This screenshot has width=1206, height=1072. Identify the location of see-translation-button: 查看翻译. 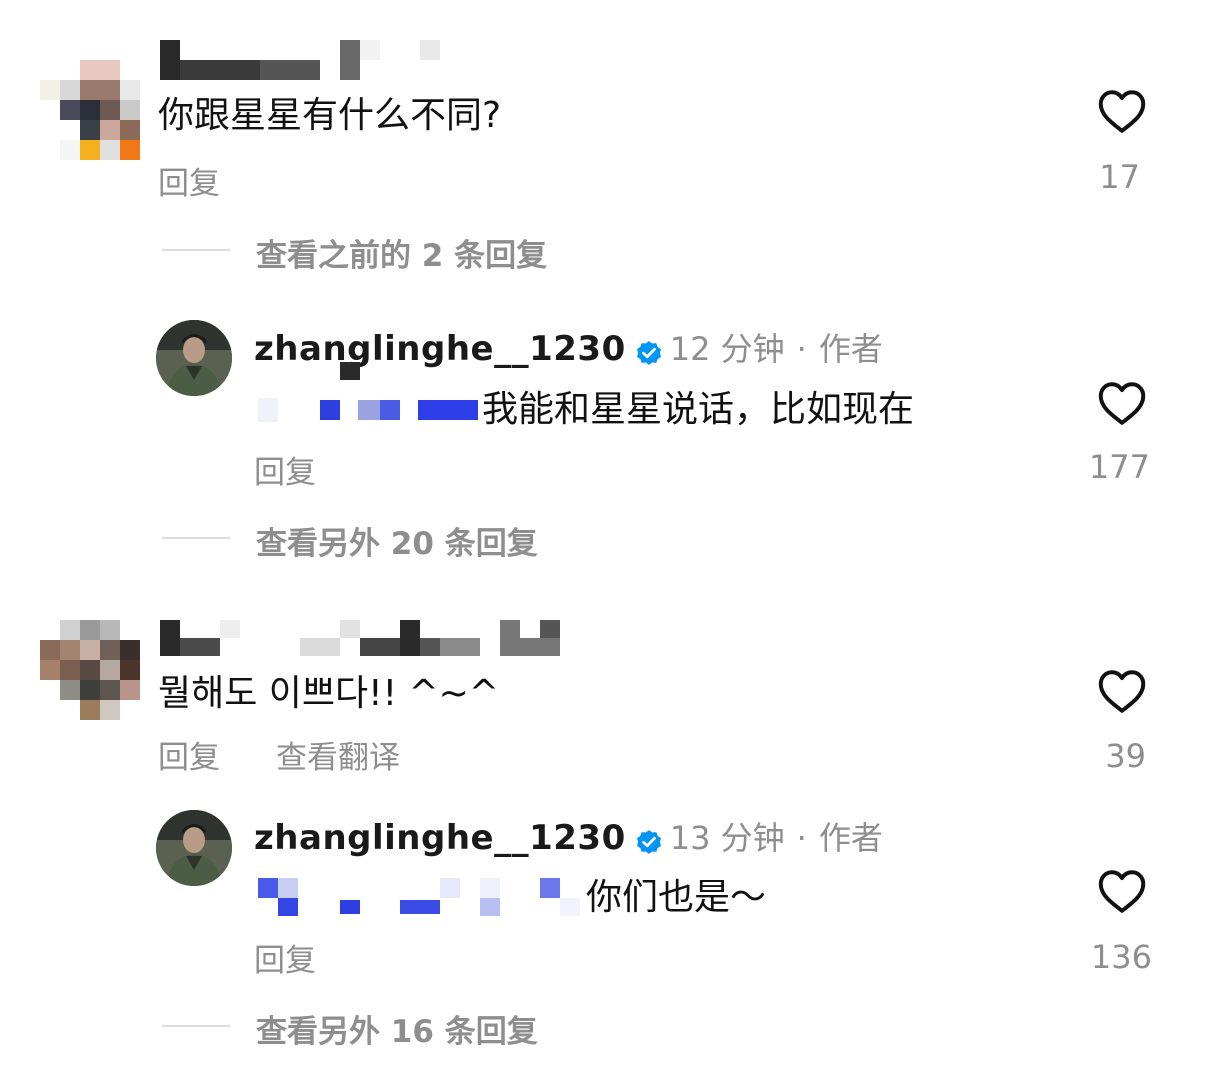
(338, 754).